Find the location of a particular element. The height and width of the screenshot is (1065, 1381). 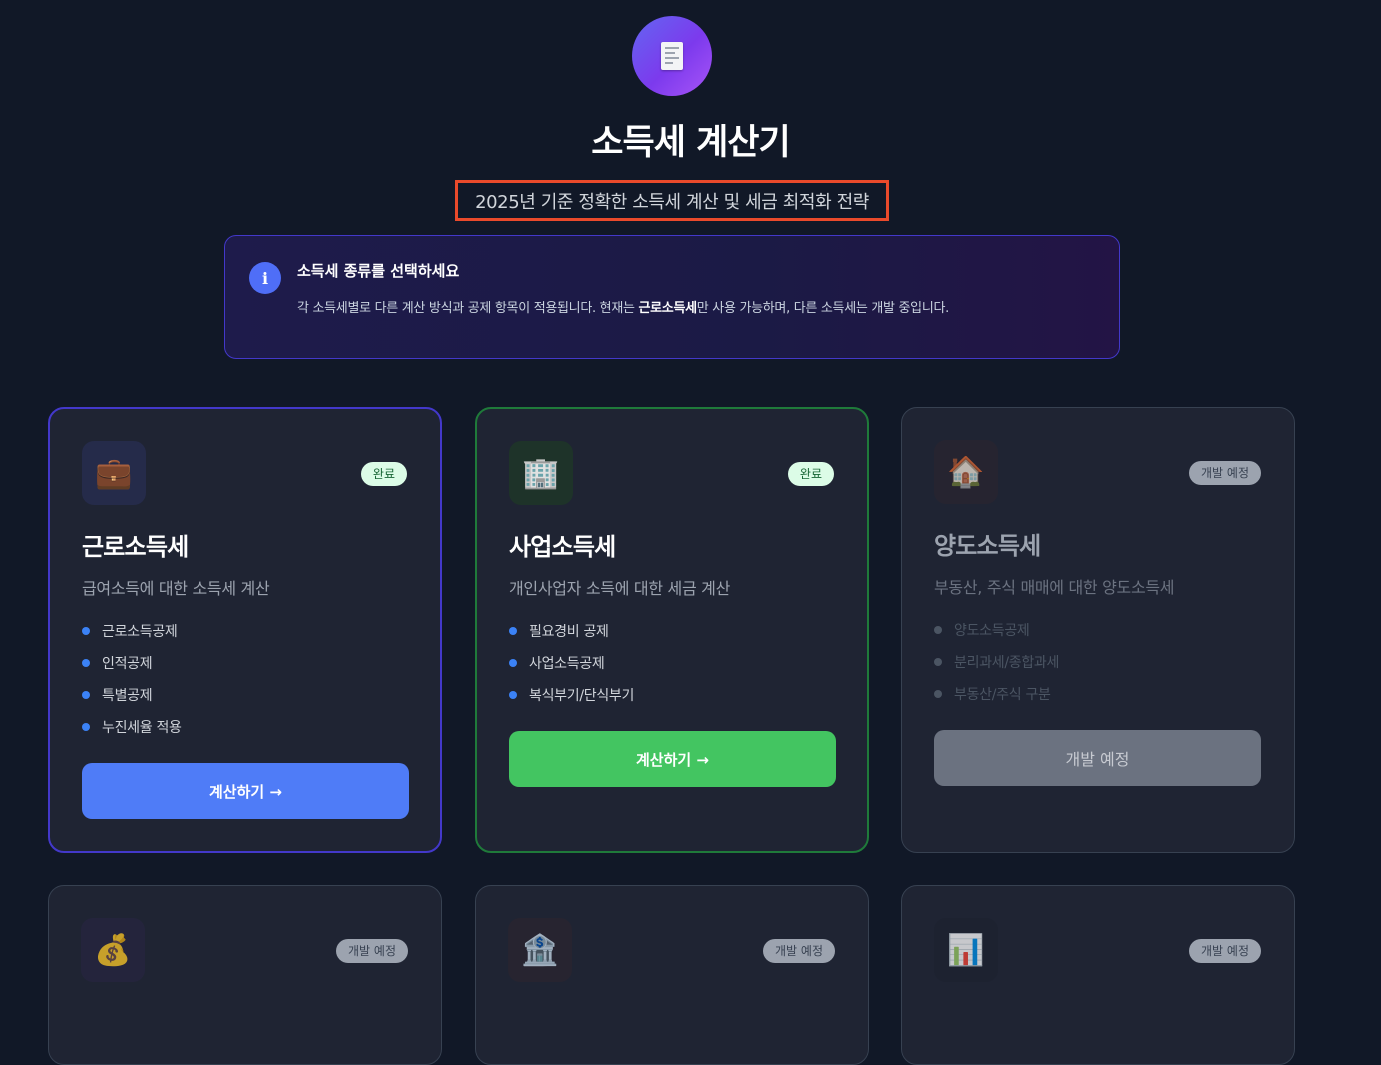

feature-list: 필요경비 공제 사업소득공제 복식부기/단식부기 is located at coordinates (571, 663).